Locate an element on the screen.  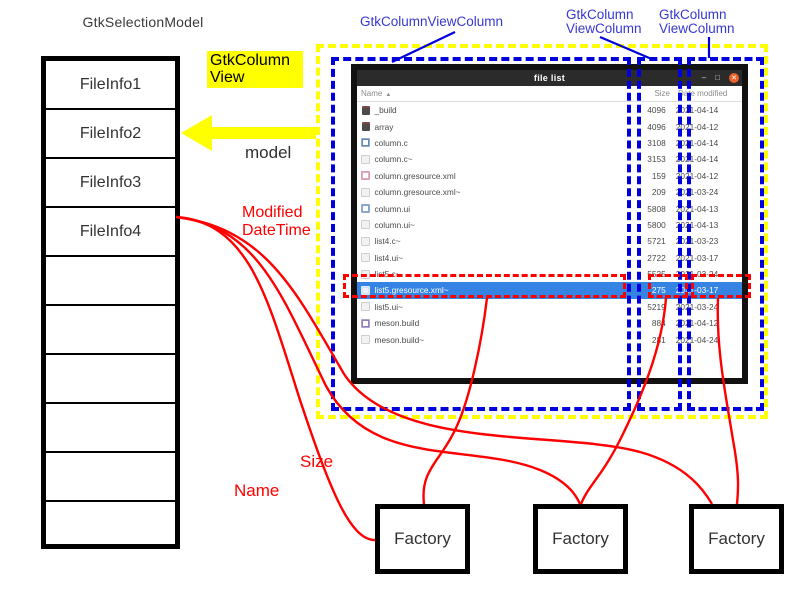
label-gtkcolumnviewcolumn-date: GtkColumn ViewColumn is located at coordinates (697, 22).